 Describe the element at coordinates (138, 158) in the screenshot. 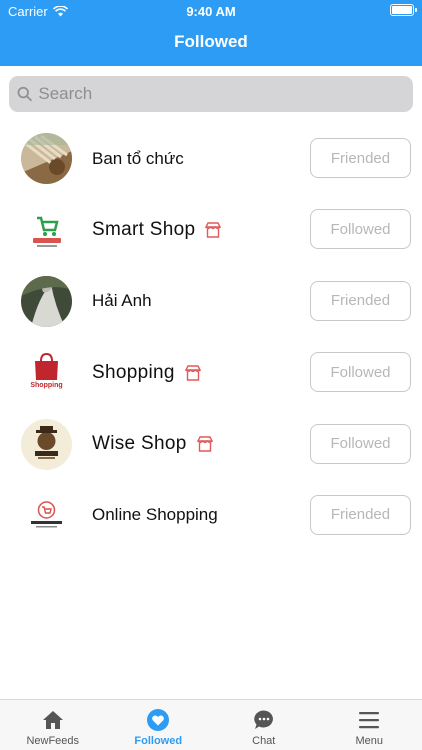

I see `item-name: Ban tổ chức` at that location.